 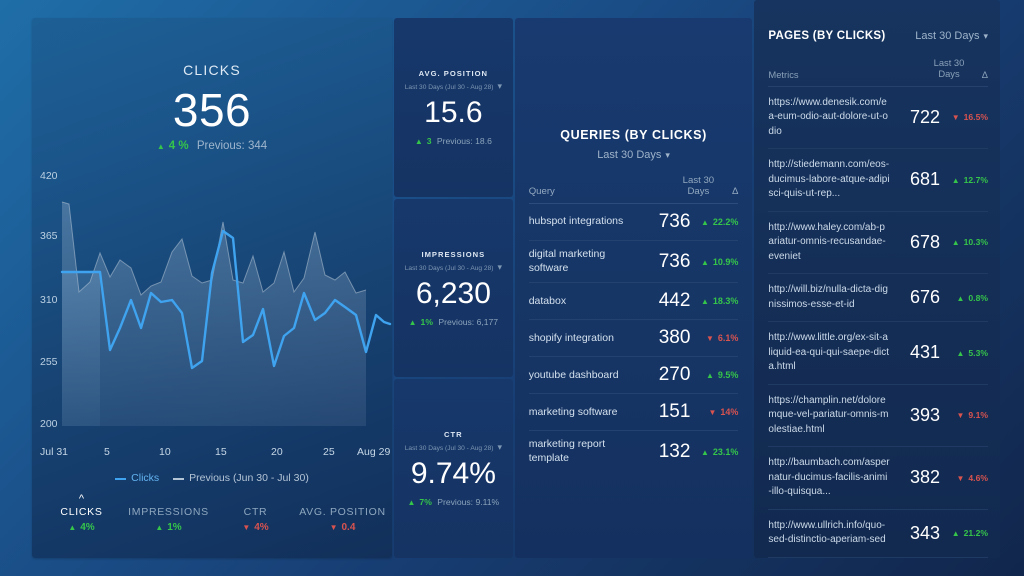 What do you see at coordinates (714, 262) in the screenshot?
I see `query-change: 10.9%` at bounding box center [714, 262].